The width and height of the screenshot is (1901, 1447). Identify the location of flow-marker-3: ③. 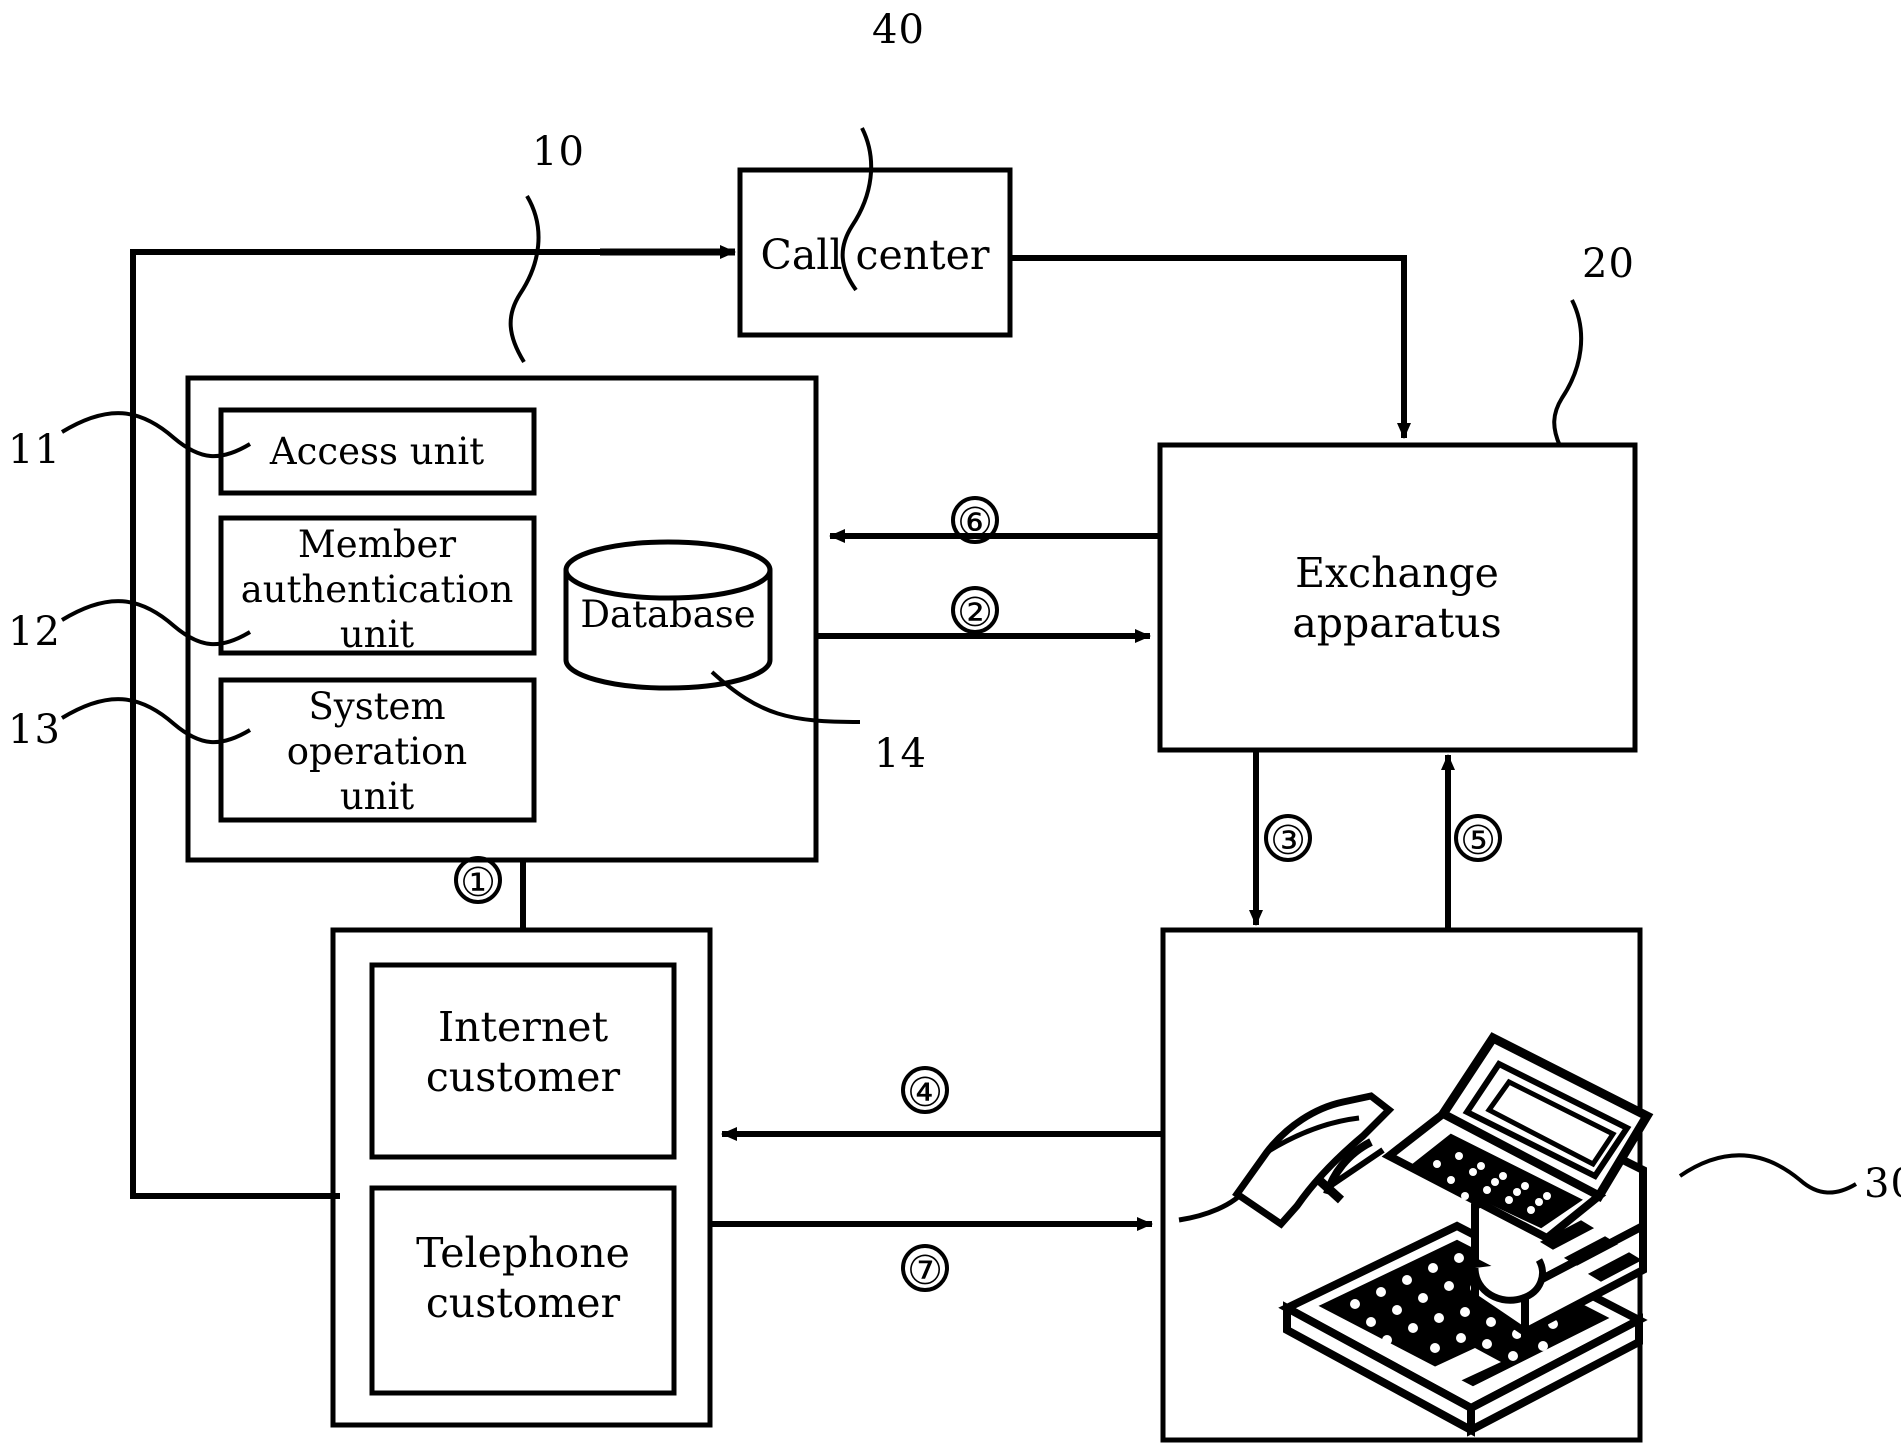
(1288, 841).